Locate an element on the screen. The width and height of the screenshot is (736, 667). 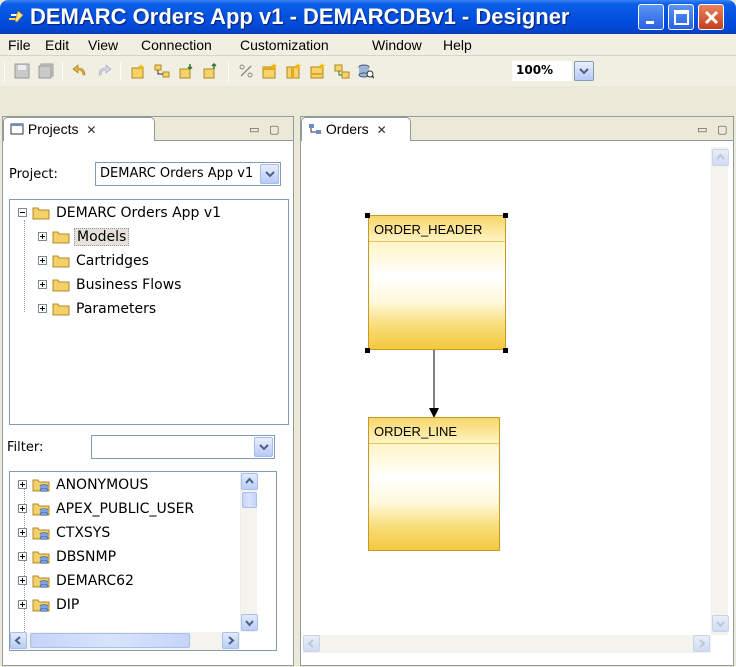
toolbar-separator is located at coordinates (62, 71).